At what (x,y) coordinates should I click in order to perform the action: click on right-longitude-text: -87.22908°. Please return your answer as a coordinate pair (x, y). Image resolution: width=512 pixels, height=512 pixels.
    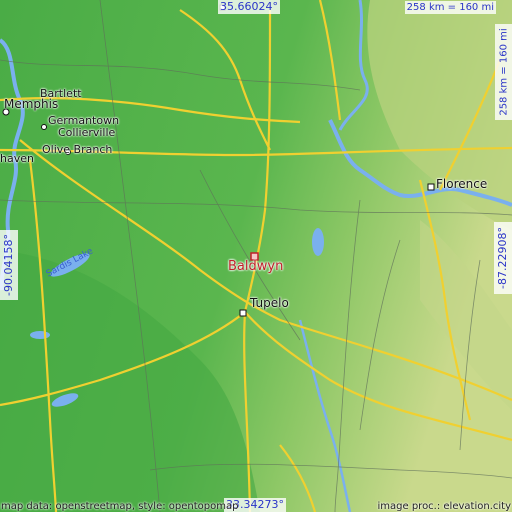
    Looking at the image, I should click on (502, 258).